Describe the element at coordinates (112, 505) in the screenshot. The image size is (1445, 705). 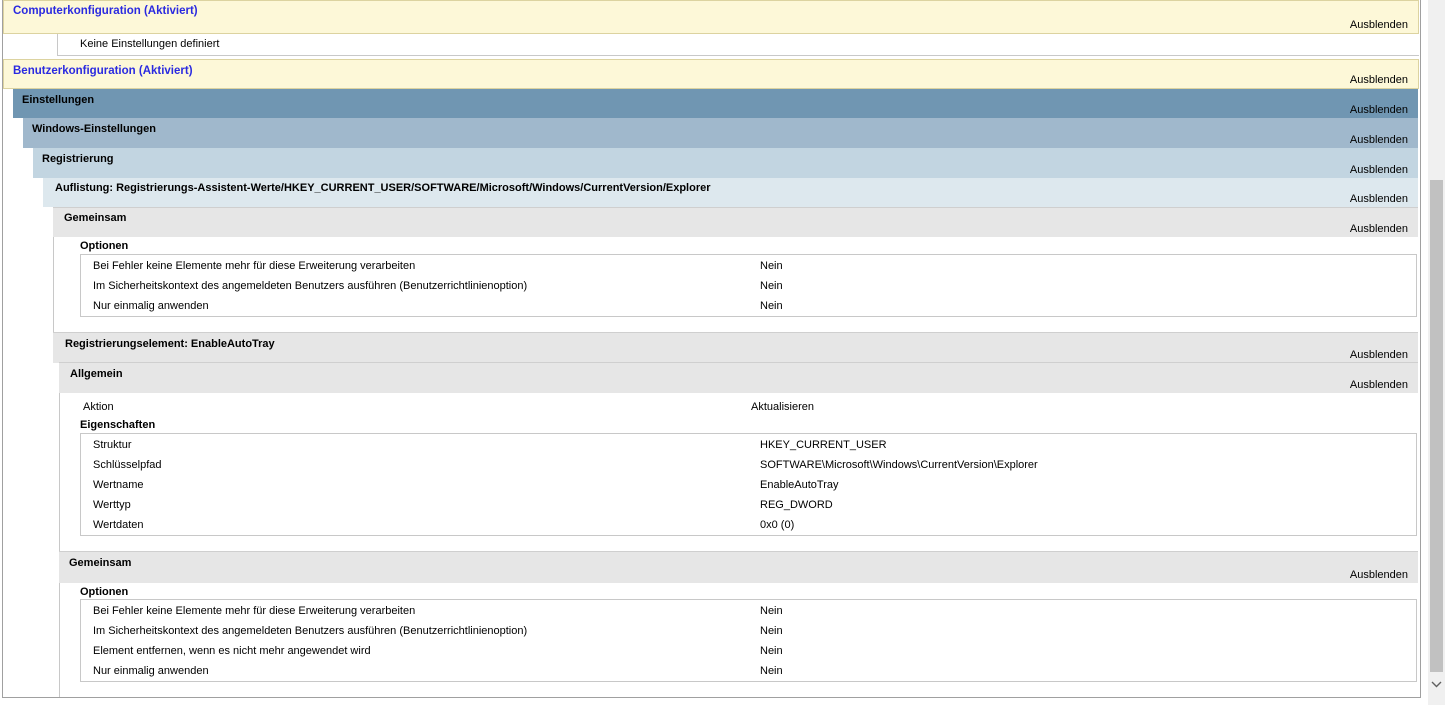
I see `table-row: Werttyp` at that location.